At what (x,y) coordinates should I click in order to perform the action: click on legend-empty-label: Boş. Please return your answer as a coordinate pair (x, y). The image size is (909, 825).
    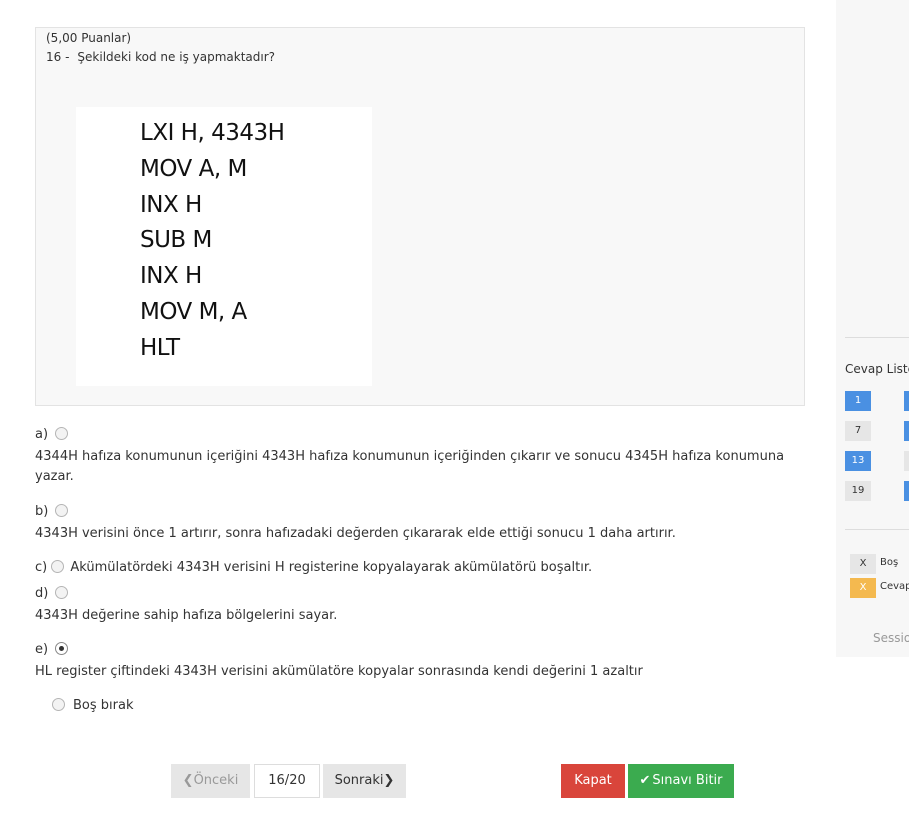
    Looking at the image, I should click on (889, 562).